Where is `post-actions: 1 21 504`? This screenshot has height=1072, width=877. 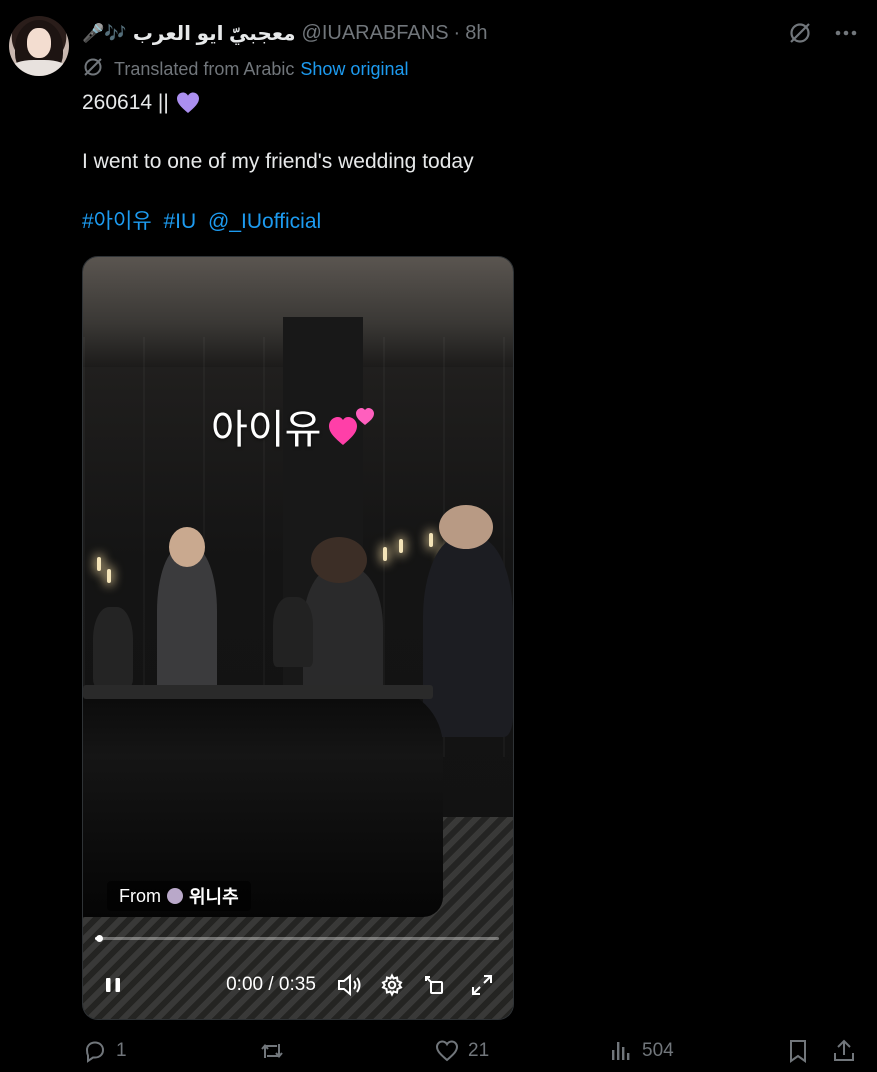
post-actions: 1 21 504 is located at coordinates (472, 1051).